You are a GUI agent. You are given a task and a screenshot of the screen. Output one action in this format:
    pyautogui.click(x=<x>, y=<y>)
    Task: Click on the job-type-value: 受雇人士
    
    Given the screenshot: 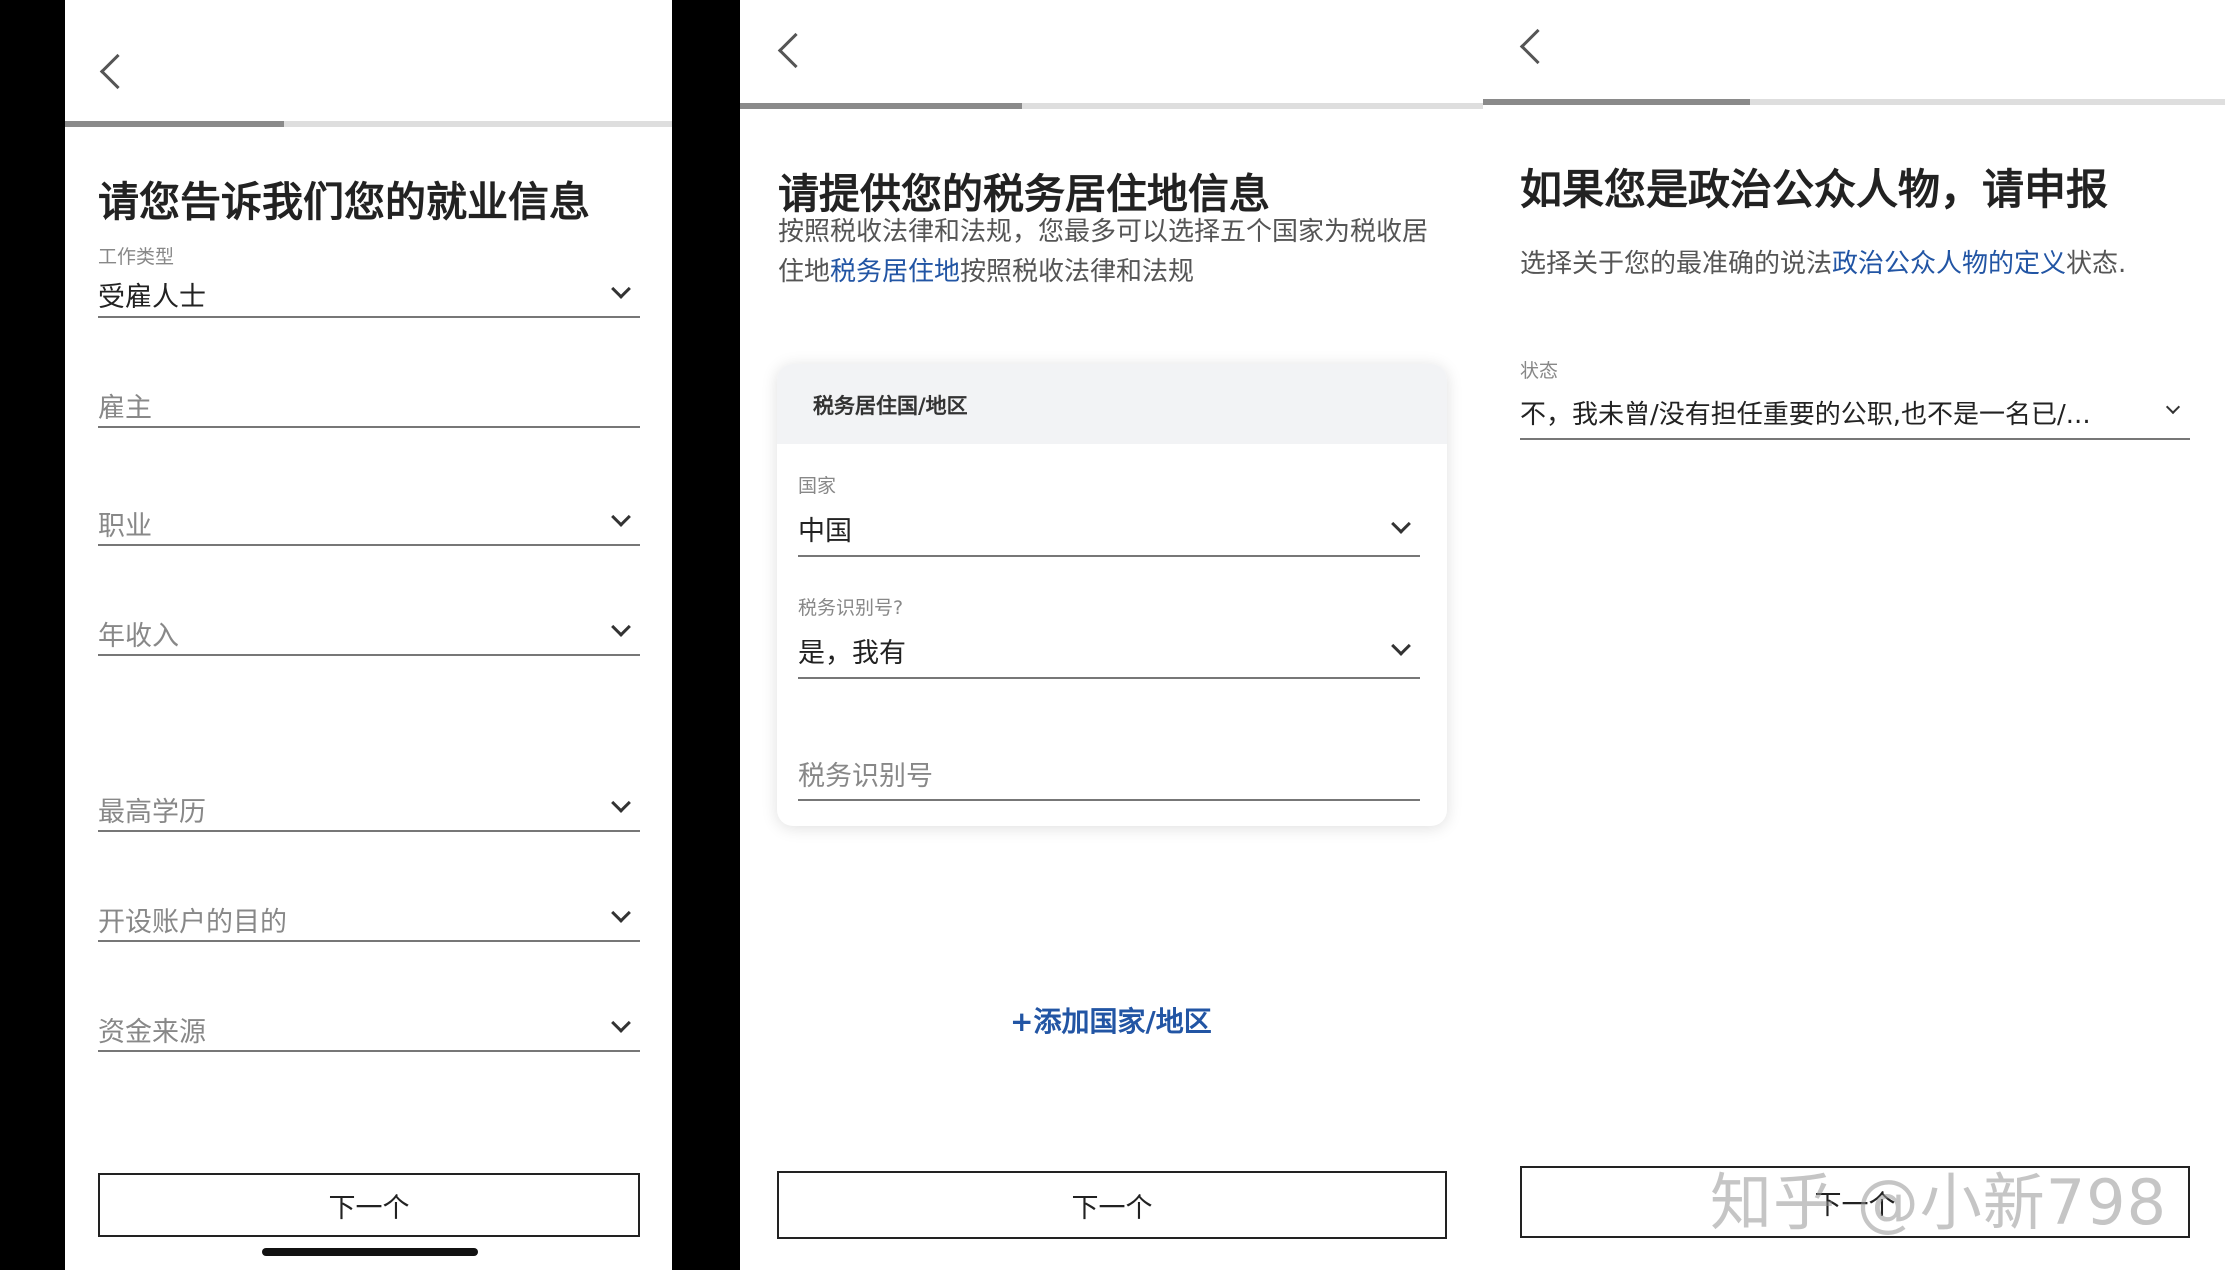 What is the action you would take?
    pyautogui.click(x=152, y=297)
    